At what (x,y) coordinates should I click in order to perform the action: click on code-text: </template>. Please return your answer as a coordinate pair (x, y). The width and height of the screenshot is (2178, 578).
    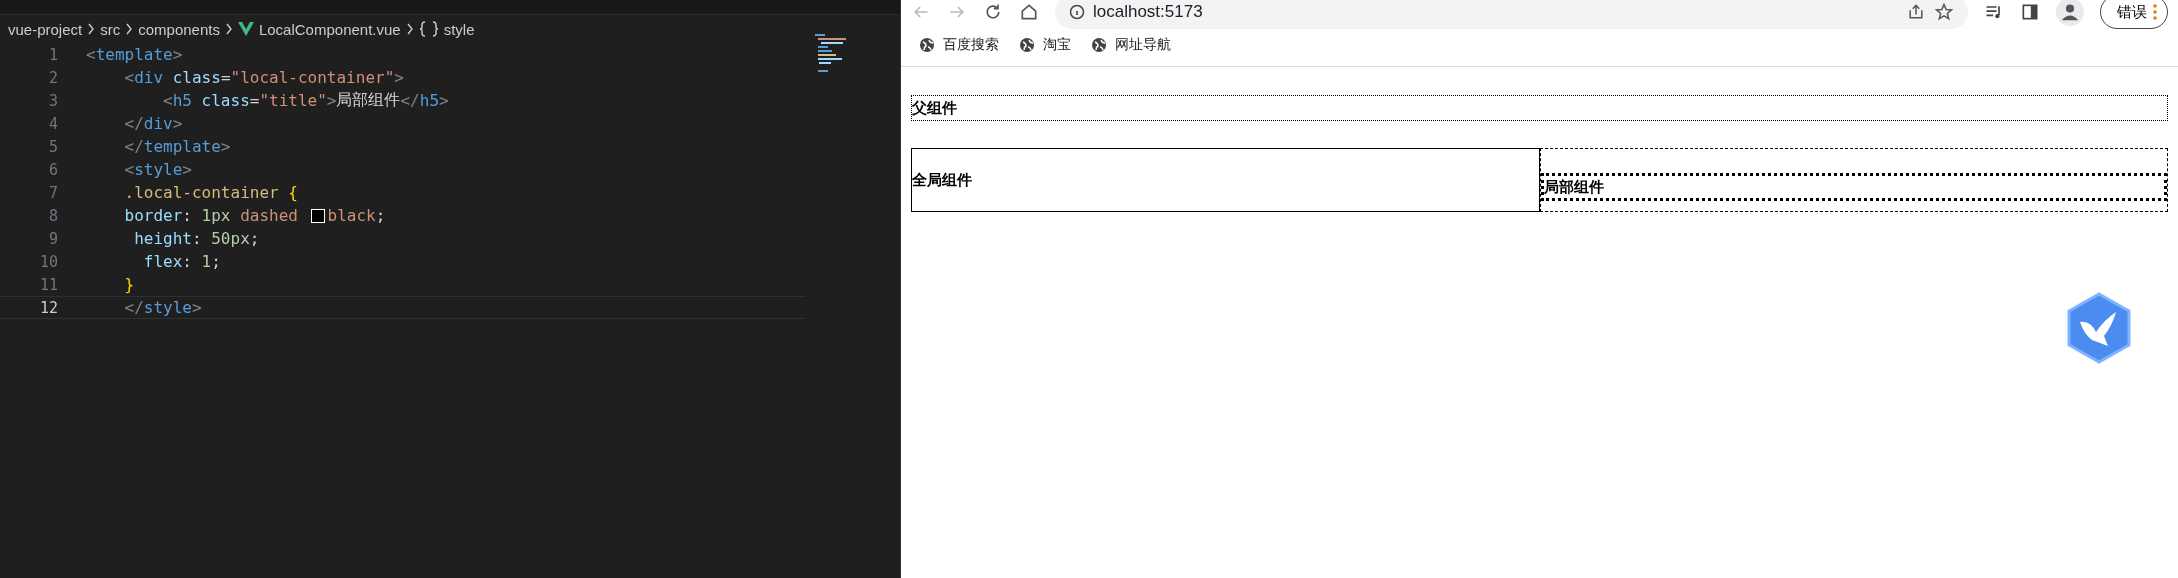
    Looking at the image, I should click on (177, 146).